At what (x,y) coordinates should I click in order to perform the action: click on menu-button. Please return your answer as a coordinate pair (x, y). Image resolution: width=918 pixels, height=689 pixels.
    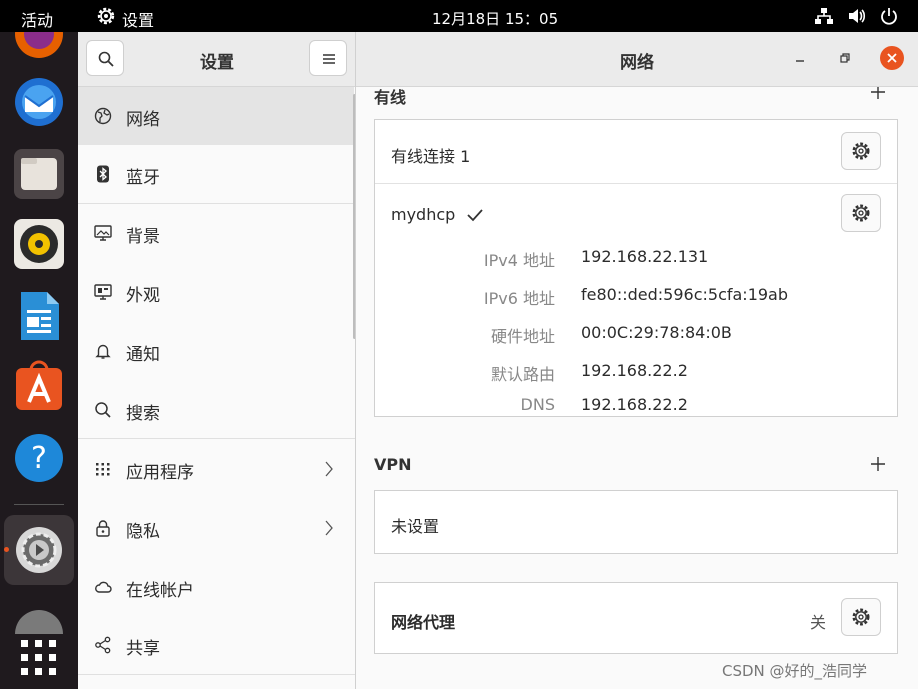
    Looking at the image, I should click on (328, 58).